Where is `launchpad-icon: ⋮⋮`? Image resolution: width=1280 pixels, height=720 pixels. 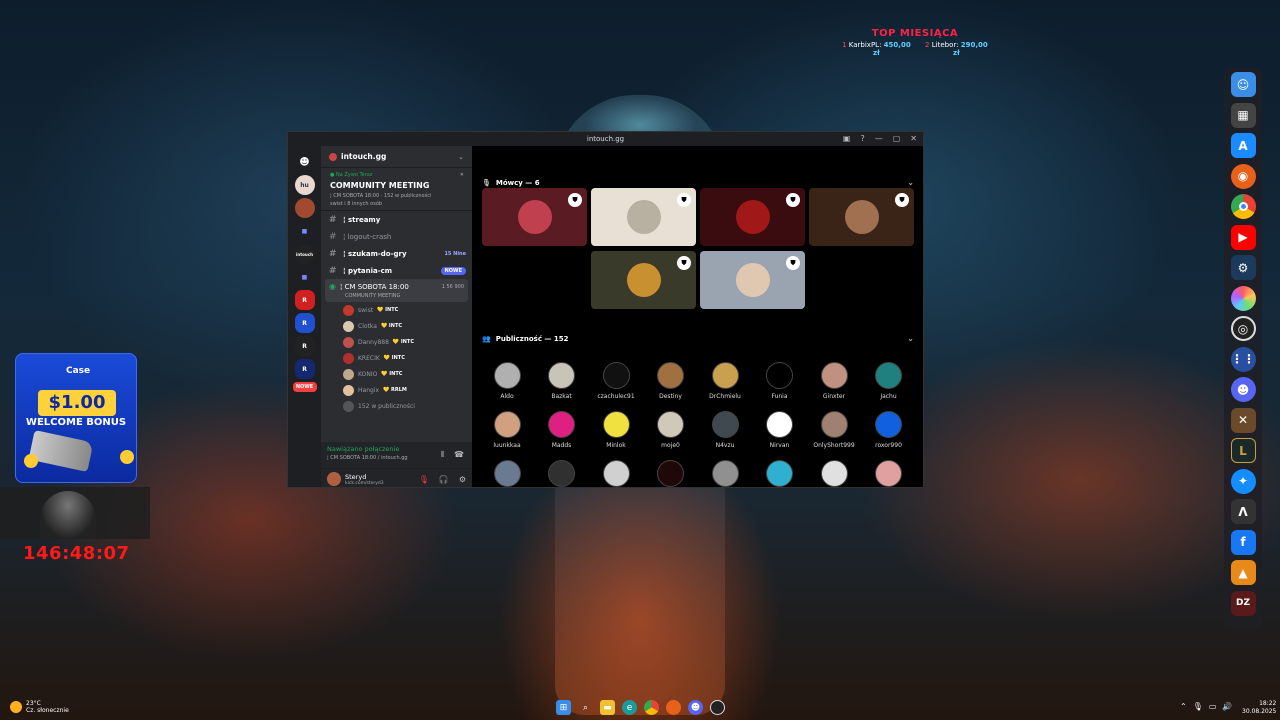 launchpad-icon: ⋮⋮ is located at coordinates (1243, 359).